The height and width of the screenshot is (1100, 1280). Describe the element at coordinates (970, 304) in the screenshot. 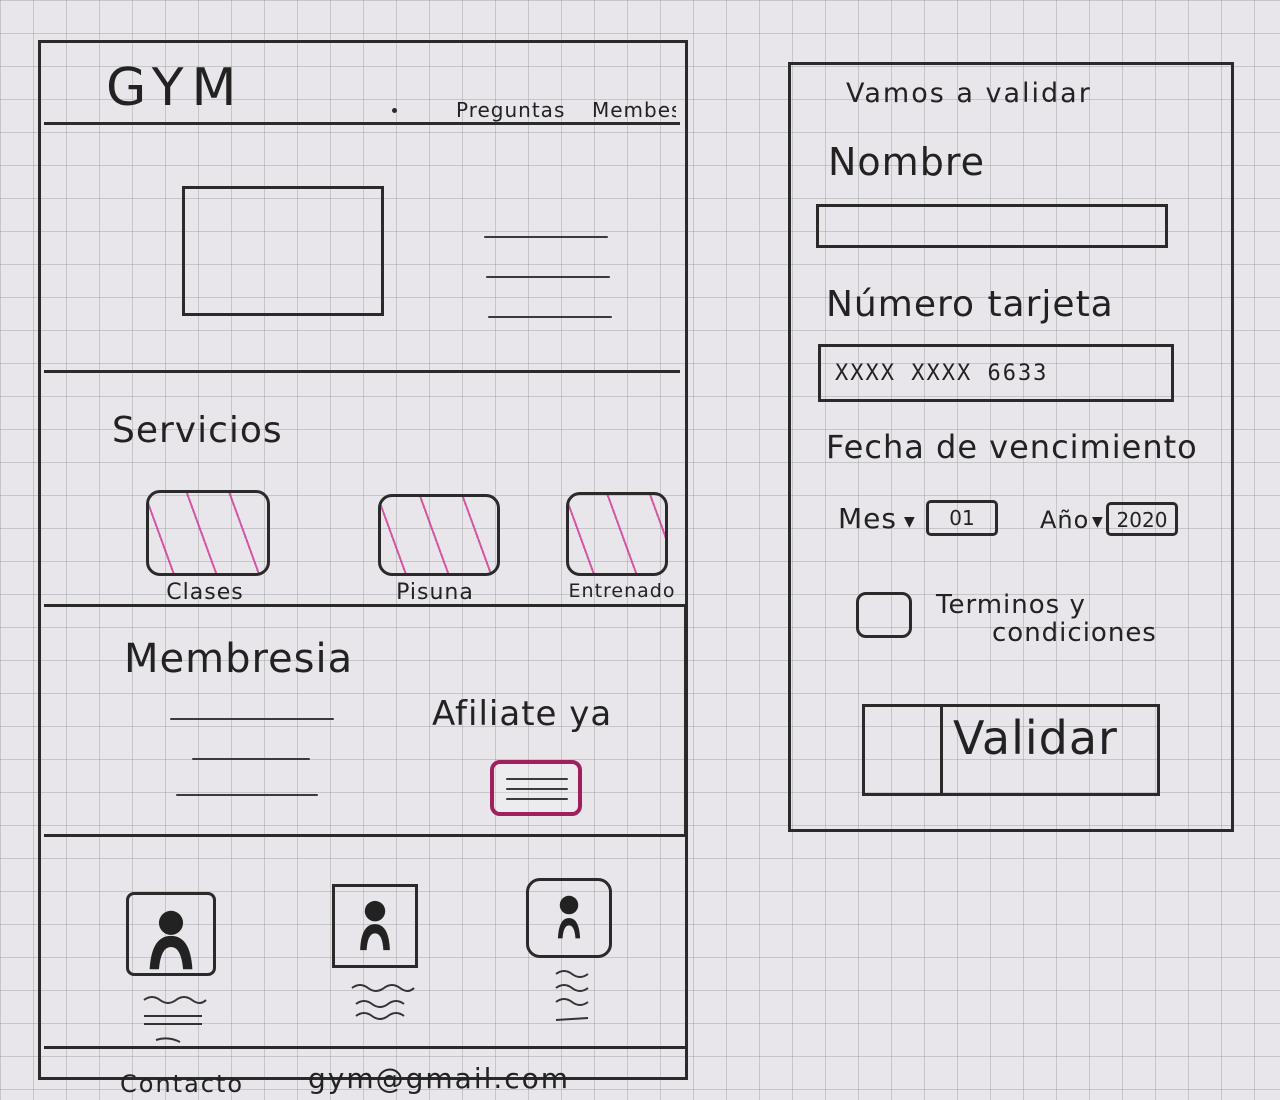

I see `card-number-label: Número tarjeta` at that location.